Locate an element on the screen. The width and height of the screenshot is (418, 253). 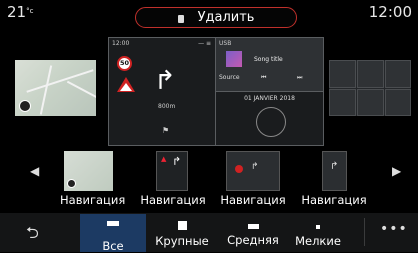
date-widget: 01 JANVIER 2018 is located at coordinates (269, 118).